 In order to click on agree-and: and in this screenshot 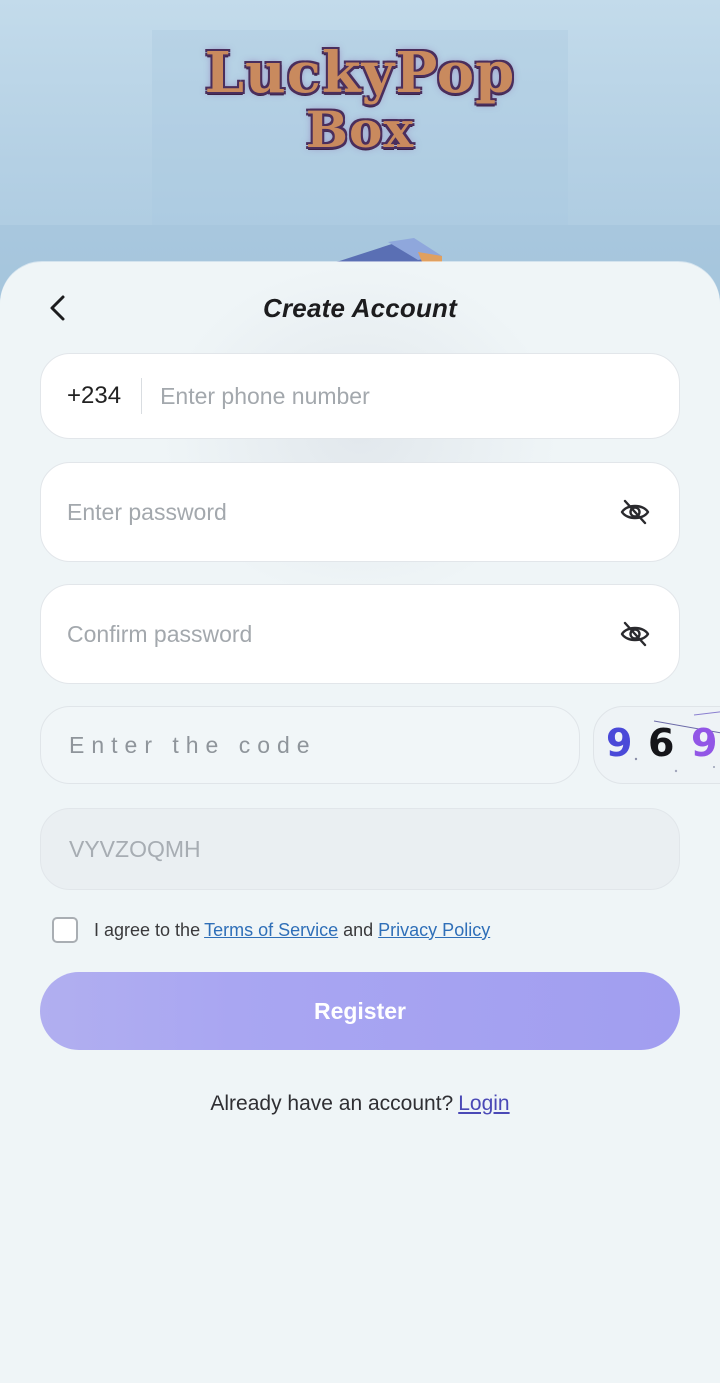, I will do `click(358, 929)`.